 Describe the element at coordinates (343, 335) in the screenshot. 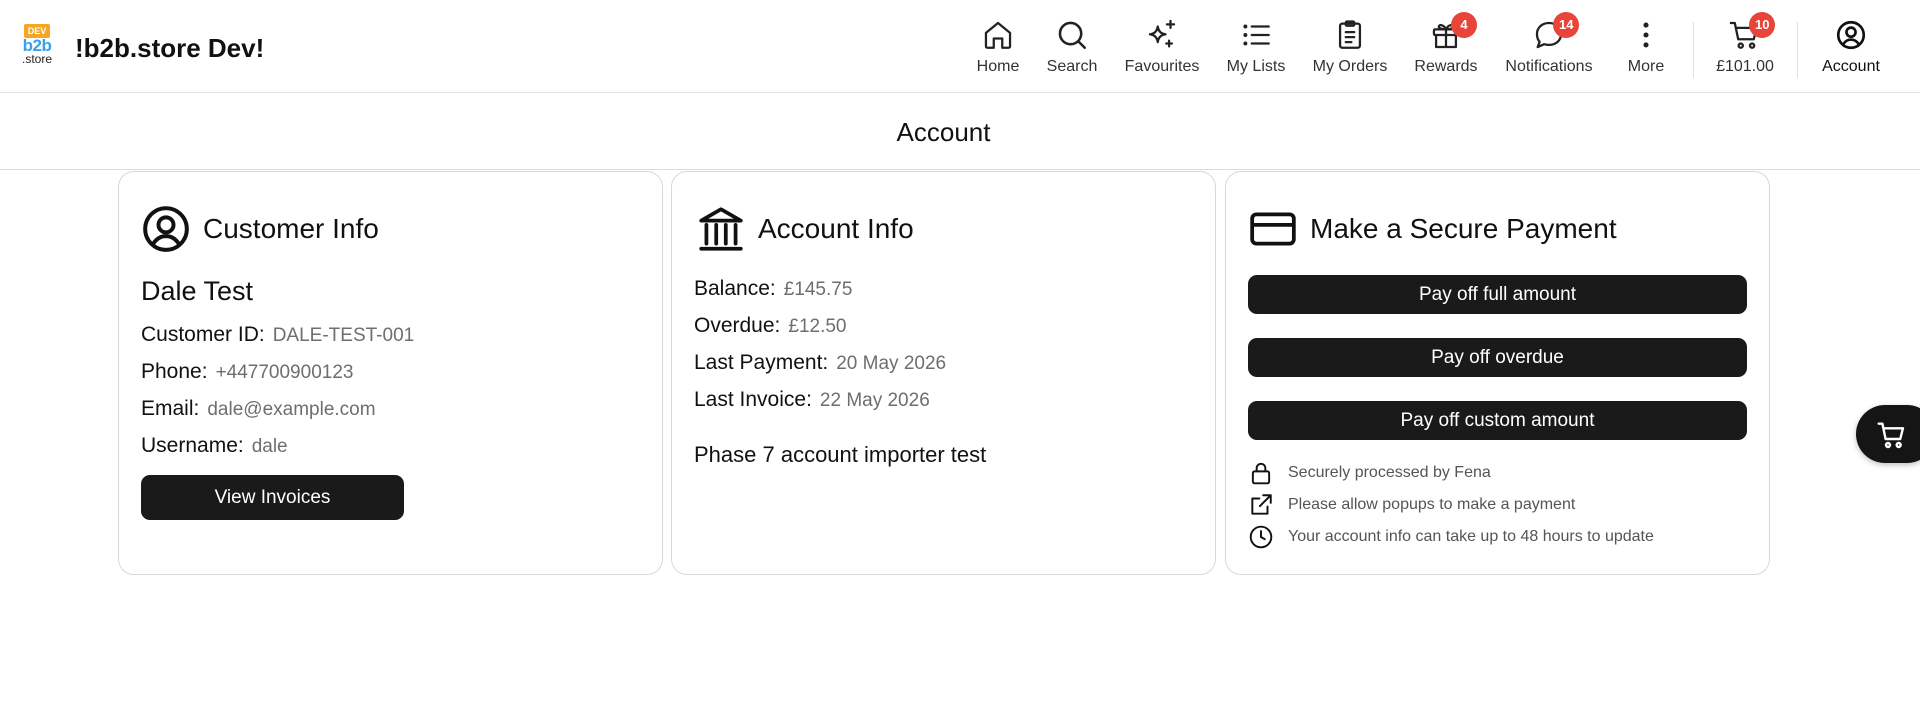

I see `field-value: DALE-TEST-001` at that location.